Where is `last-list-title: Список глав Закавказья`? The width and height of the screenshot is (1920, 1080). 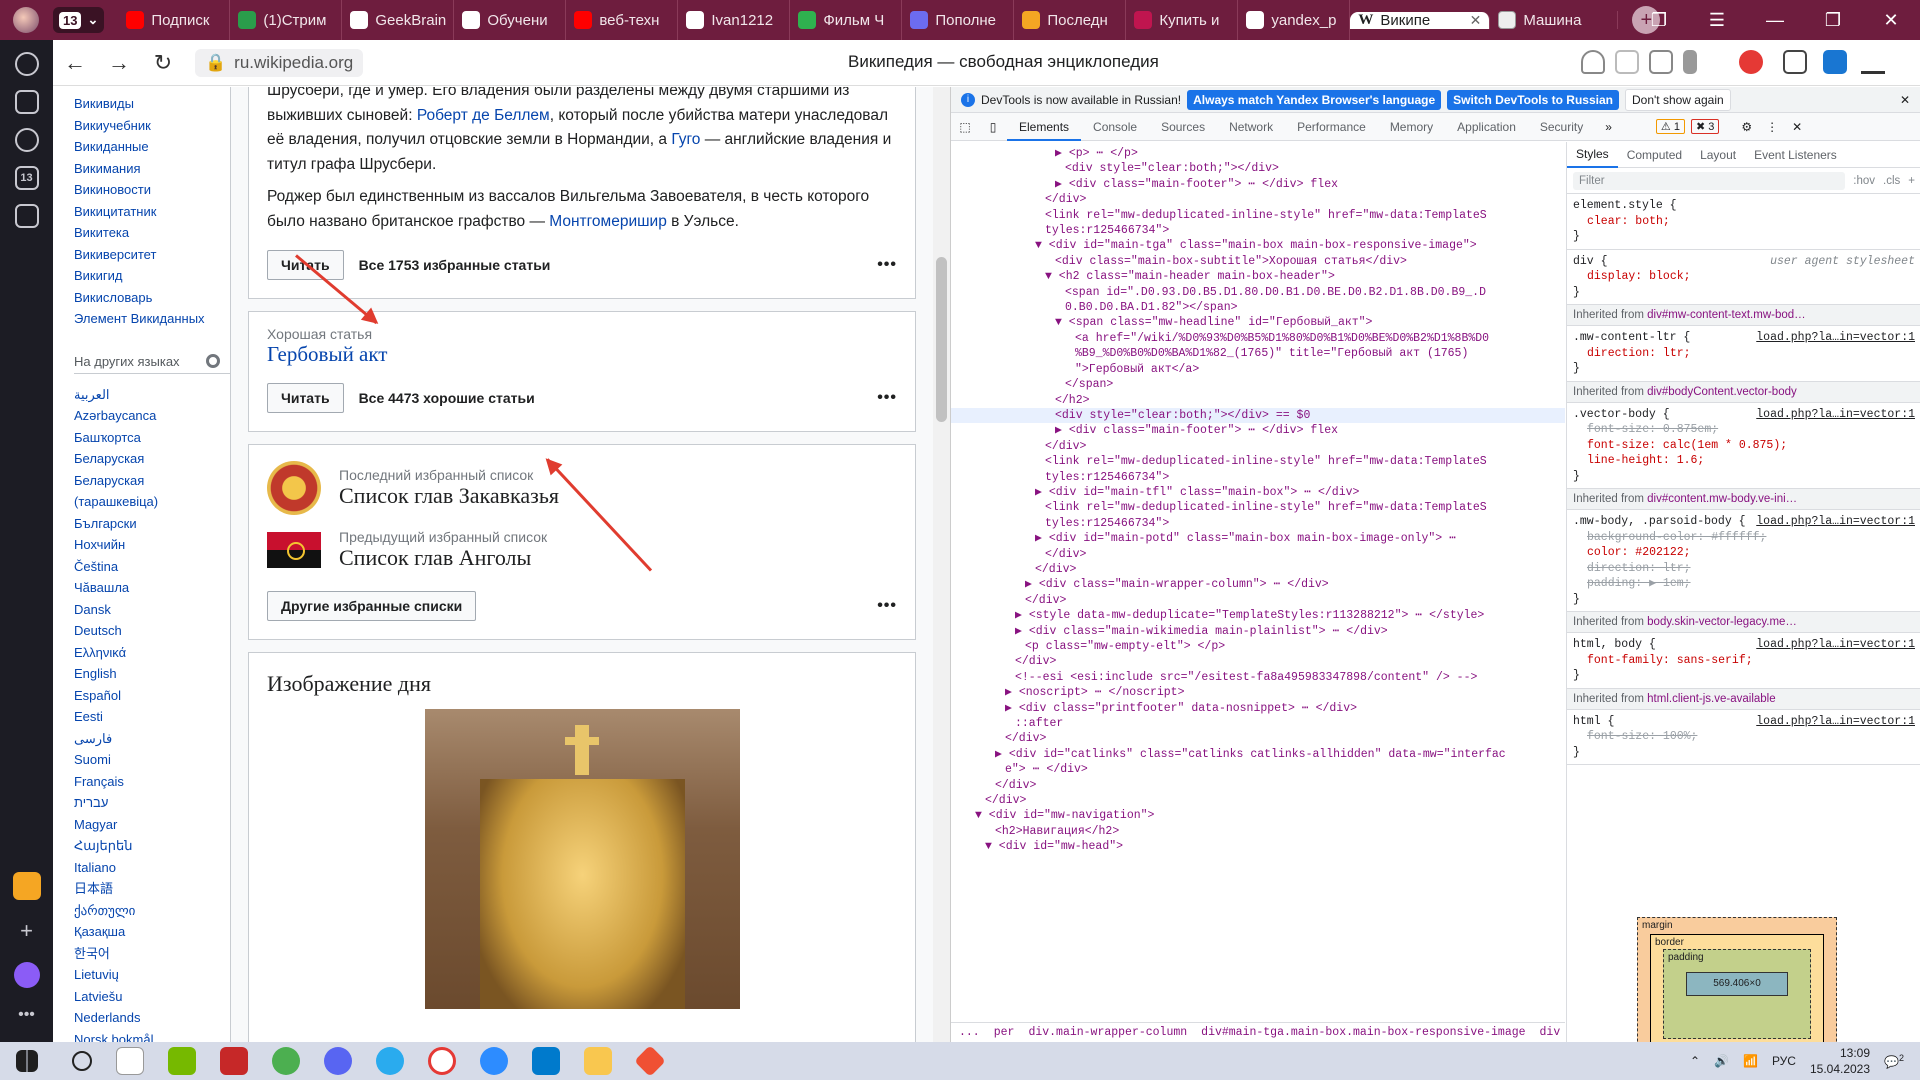
last-list-title: Список глав Закавказья is located at coordinates (449, 496).